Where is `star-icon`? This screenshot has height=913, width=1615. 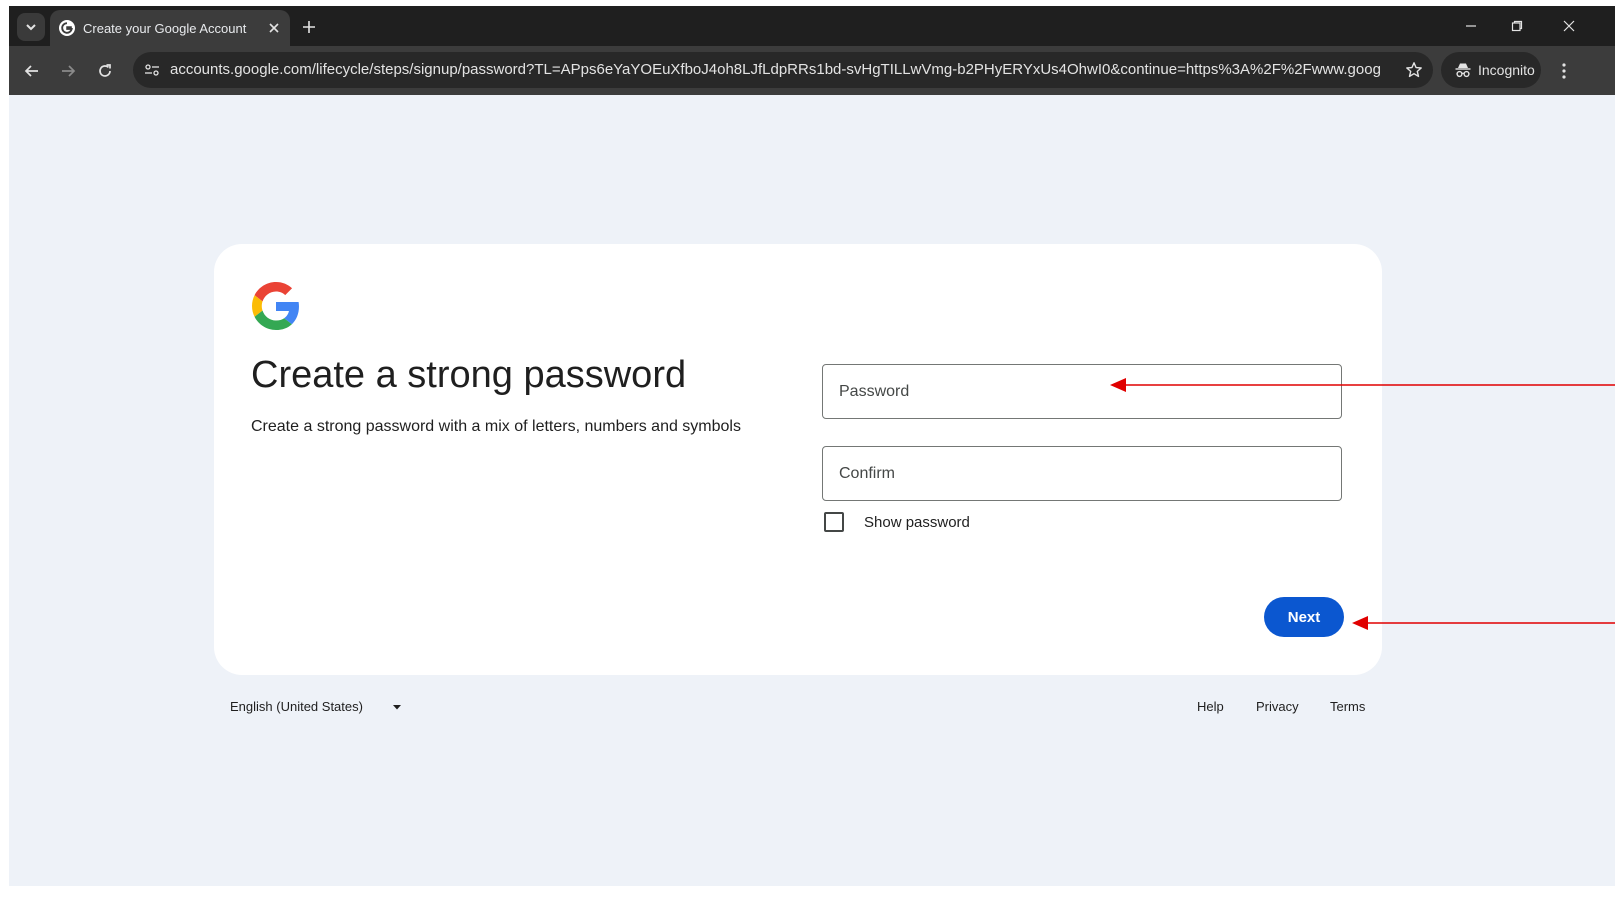 star-icon is located at coordinates (1414, 70).